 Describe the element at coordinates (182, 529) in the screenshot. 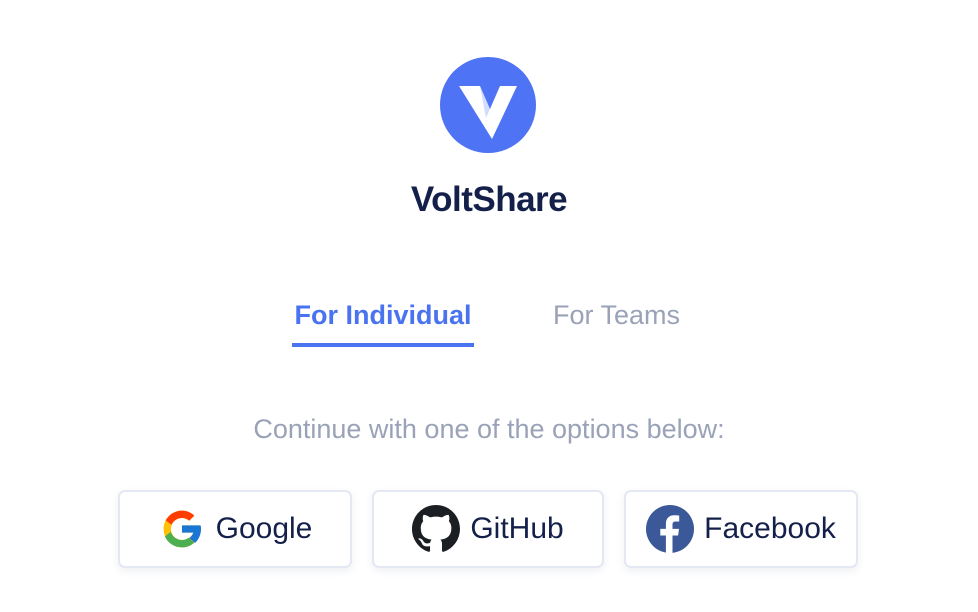

I see `google-icon` at that location.